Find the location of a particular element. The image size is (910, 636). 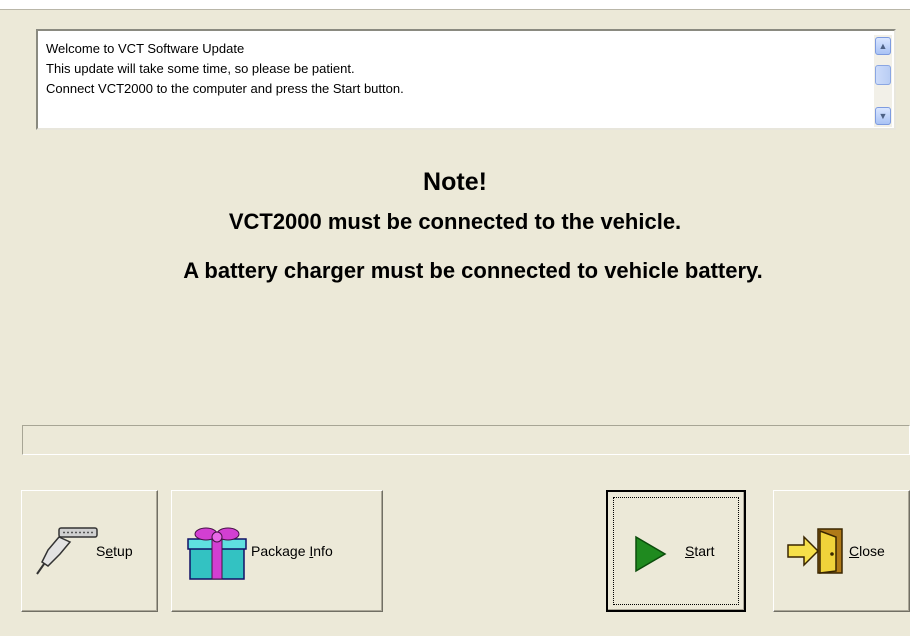

scroll-down-button: ▼ is located at coordinates (883, 116).